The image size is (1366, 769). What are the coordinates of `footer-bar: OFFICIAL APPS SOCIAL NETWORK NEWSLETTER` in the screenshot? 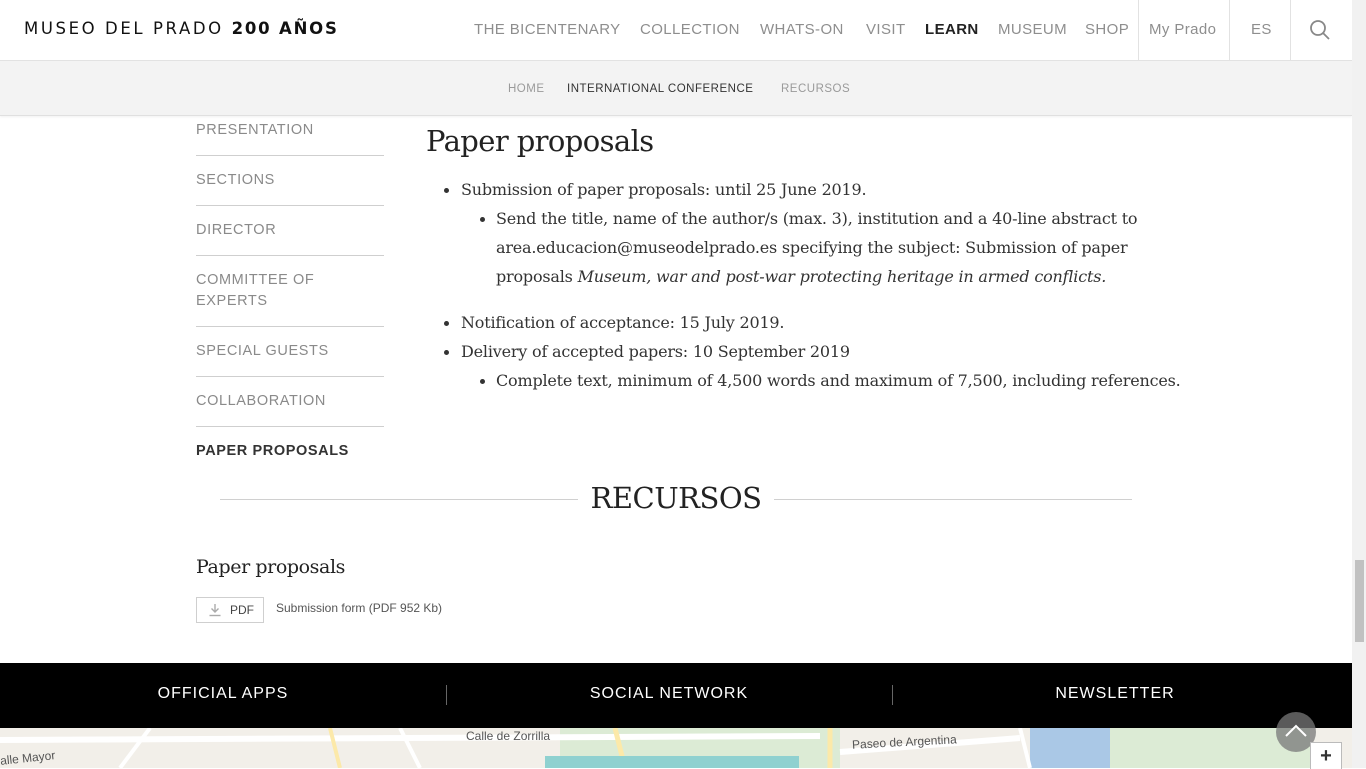 It's located at (676, 695).